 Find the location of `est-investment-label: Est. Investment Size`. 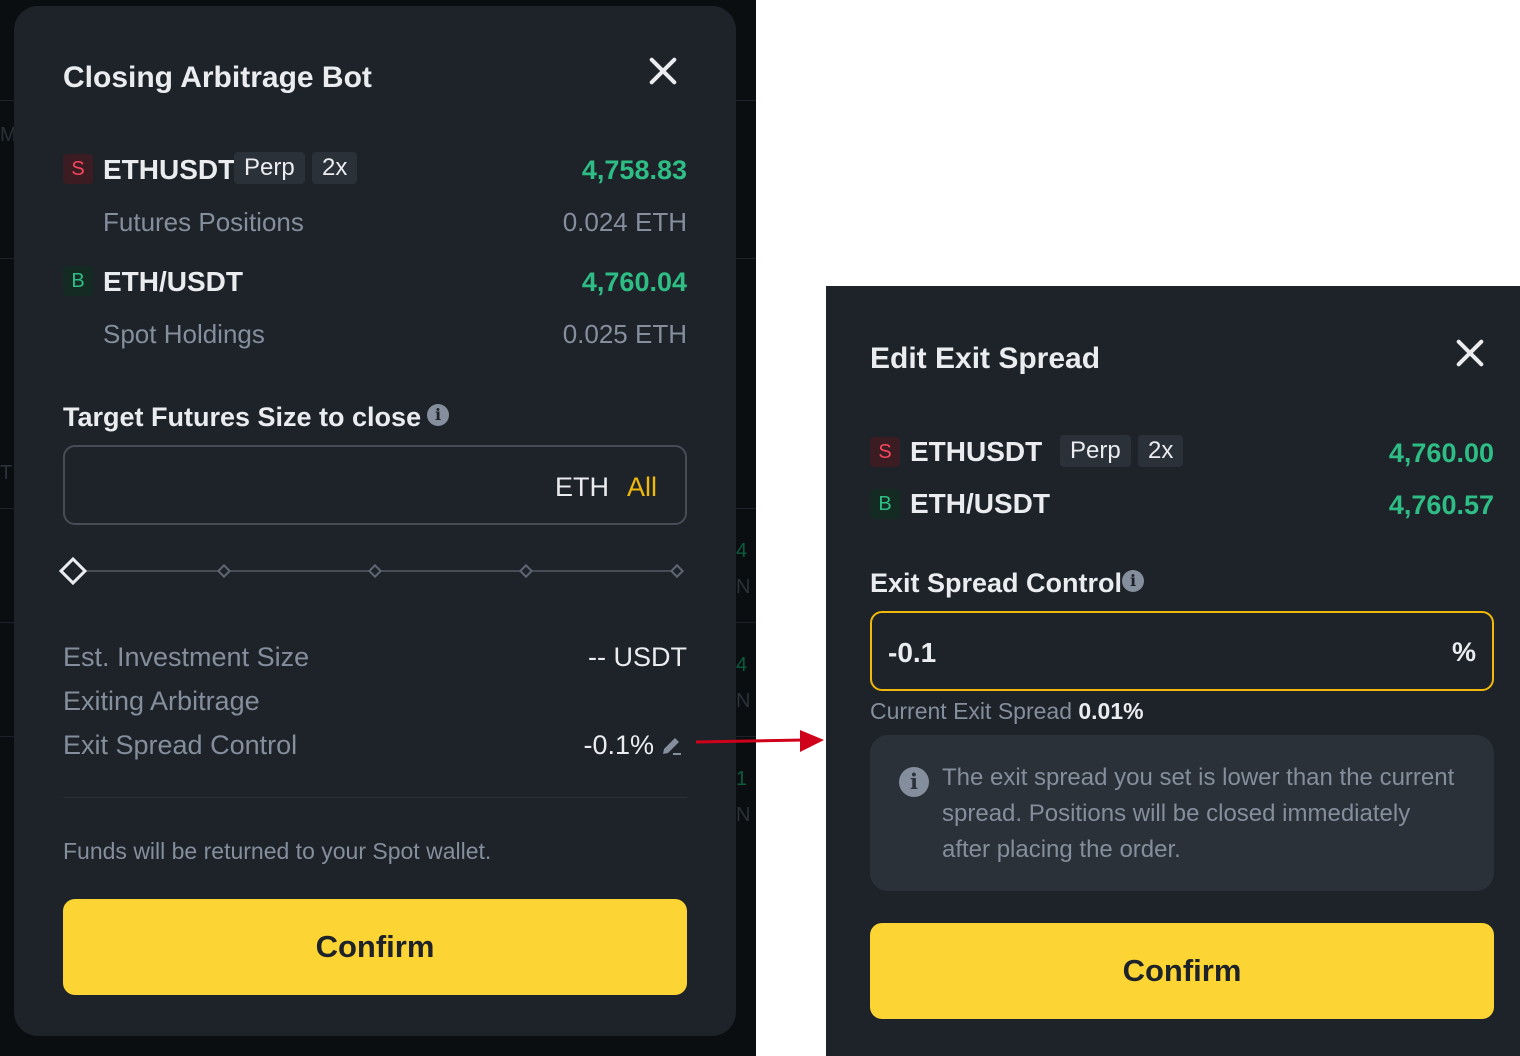

est-investment-label: Est. Investment Size is located at coordinates (186, 657).